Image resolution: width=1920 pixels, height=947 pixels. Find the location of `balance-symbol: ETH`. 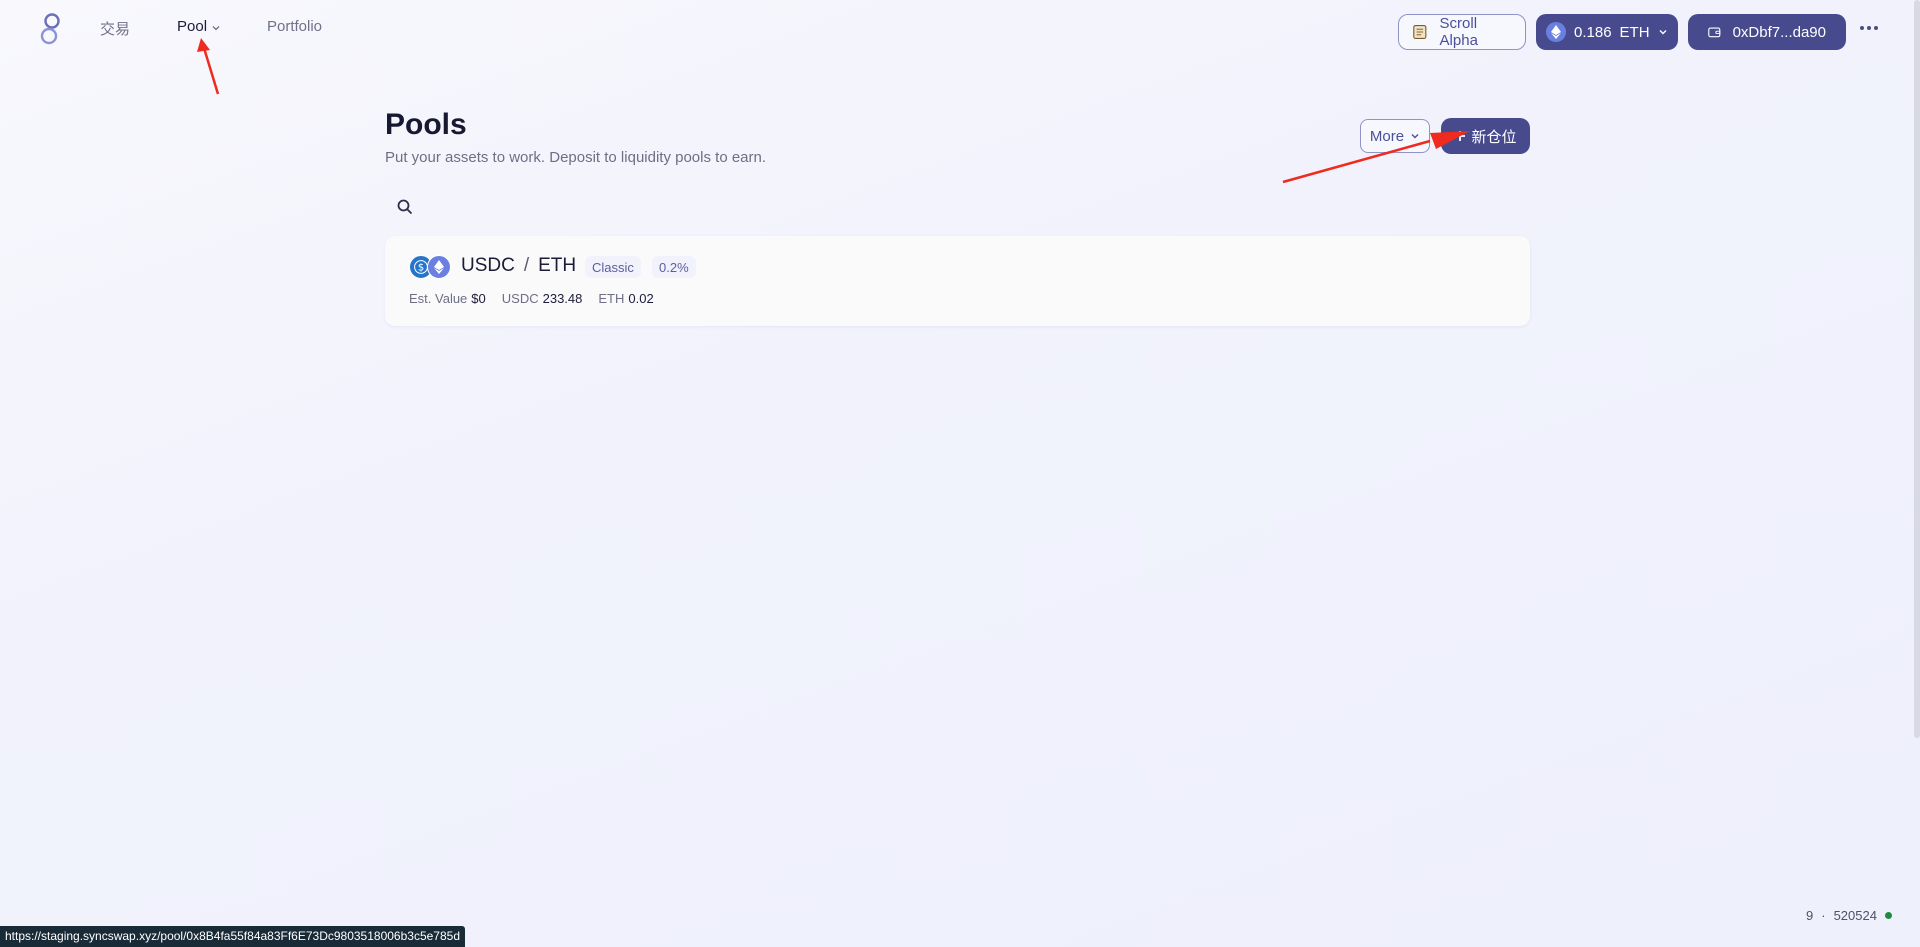

balance-symbol: ETH is located at coordinates (1634, 32).